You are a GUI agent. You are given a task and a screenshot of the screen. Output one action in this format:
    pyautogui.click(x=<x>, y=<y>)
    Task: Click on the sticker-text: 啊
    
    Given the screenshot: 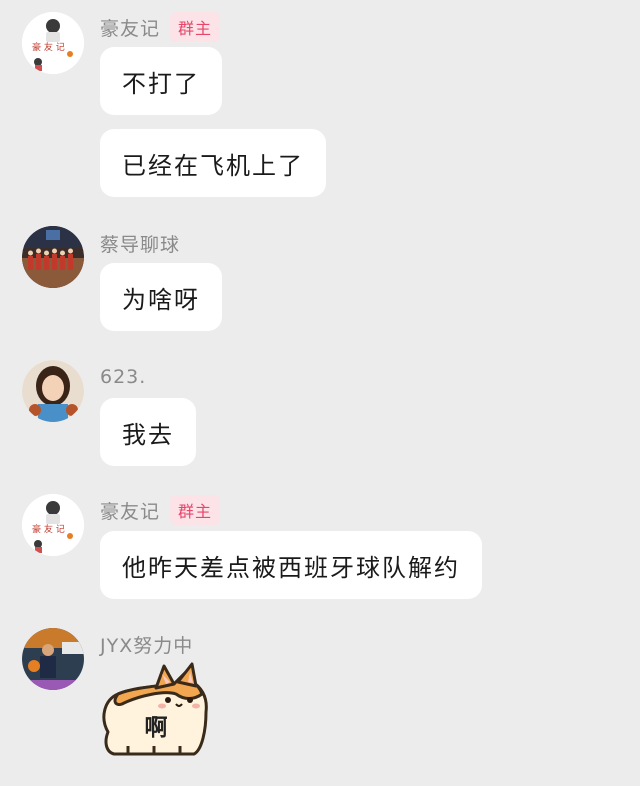 What is the action you would take?
    pyautogui.click(x=156, y=728)
    